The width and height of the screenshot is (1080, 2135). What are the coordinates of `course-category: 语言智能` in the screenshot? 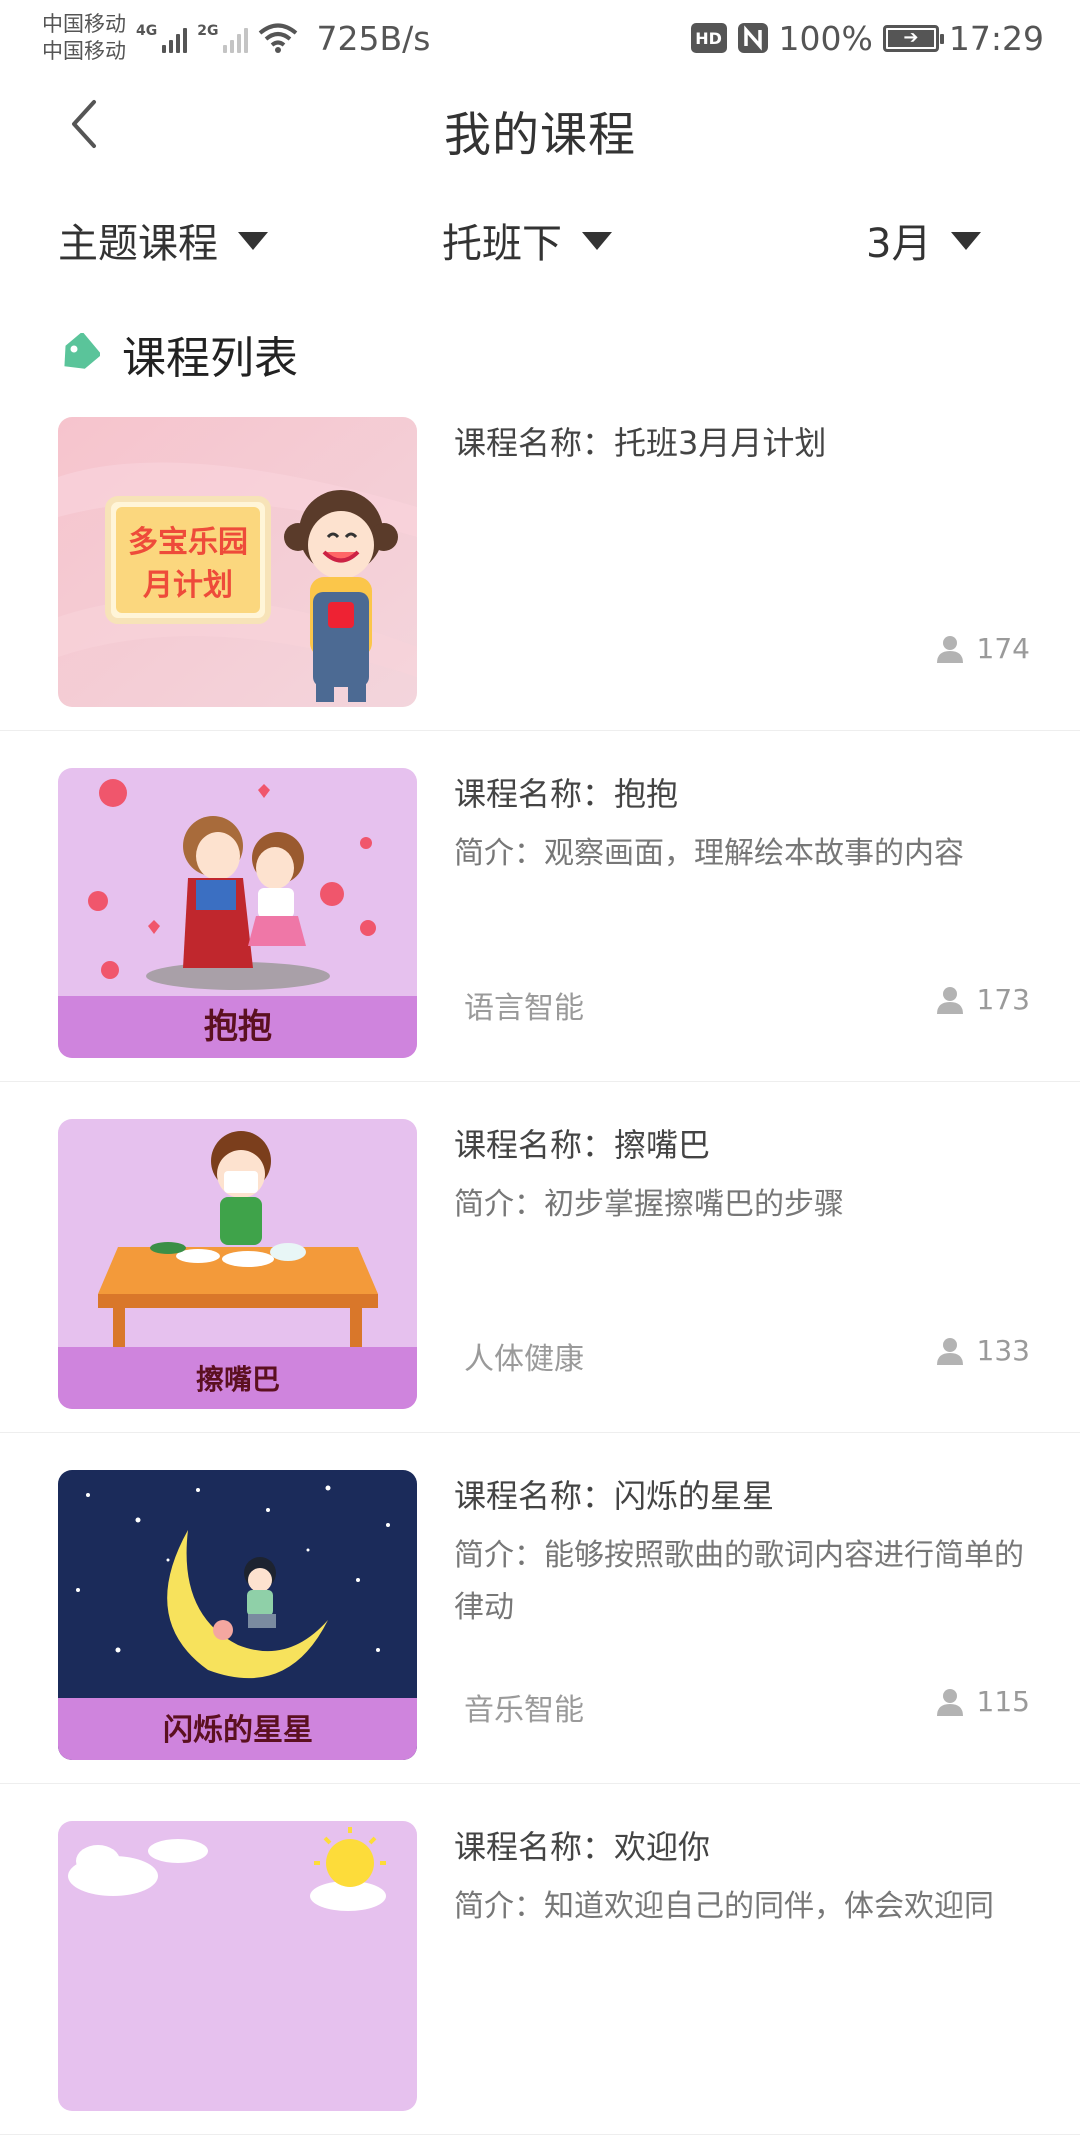 It's located at (524, 1008).